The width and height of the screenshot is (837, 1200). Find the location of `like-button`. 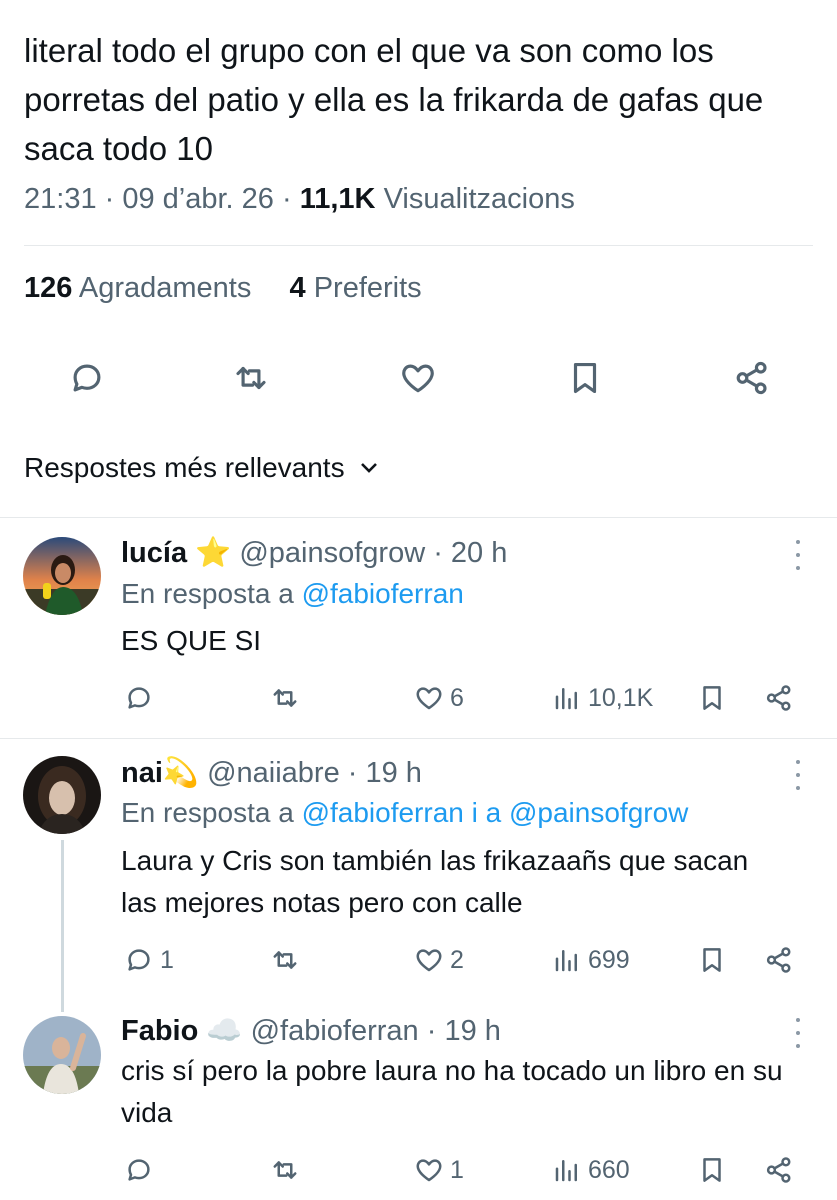

like-button is located at coordinates (418, 378).